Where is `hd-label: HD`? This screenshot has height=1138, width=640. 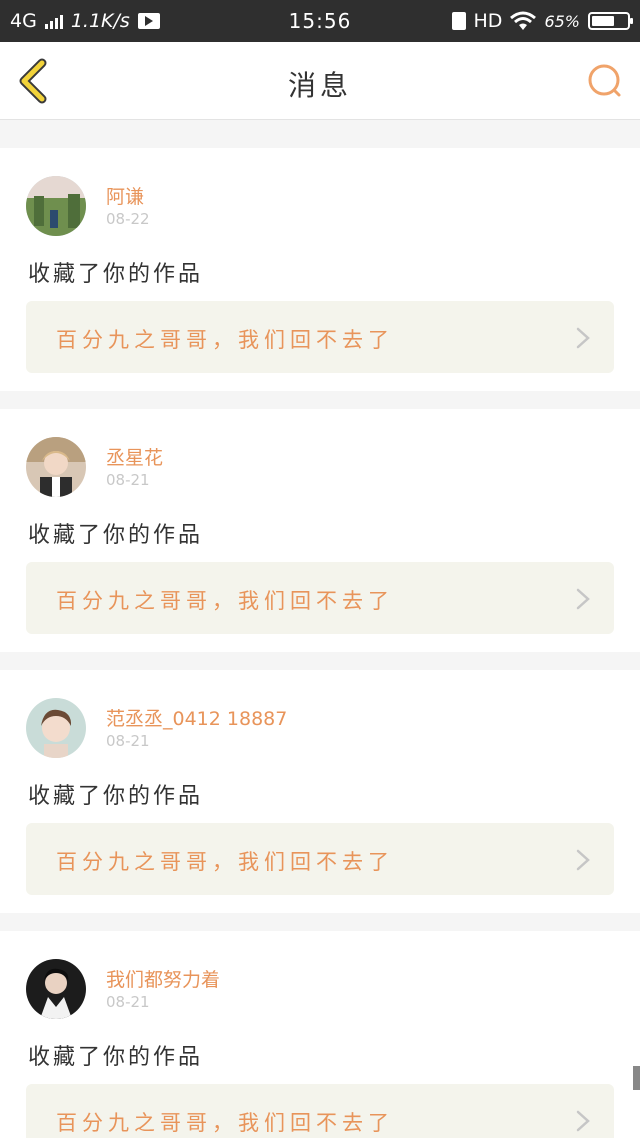 hd-label: HD is located at coordinates (488, 21).